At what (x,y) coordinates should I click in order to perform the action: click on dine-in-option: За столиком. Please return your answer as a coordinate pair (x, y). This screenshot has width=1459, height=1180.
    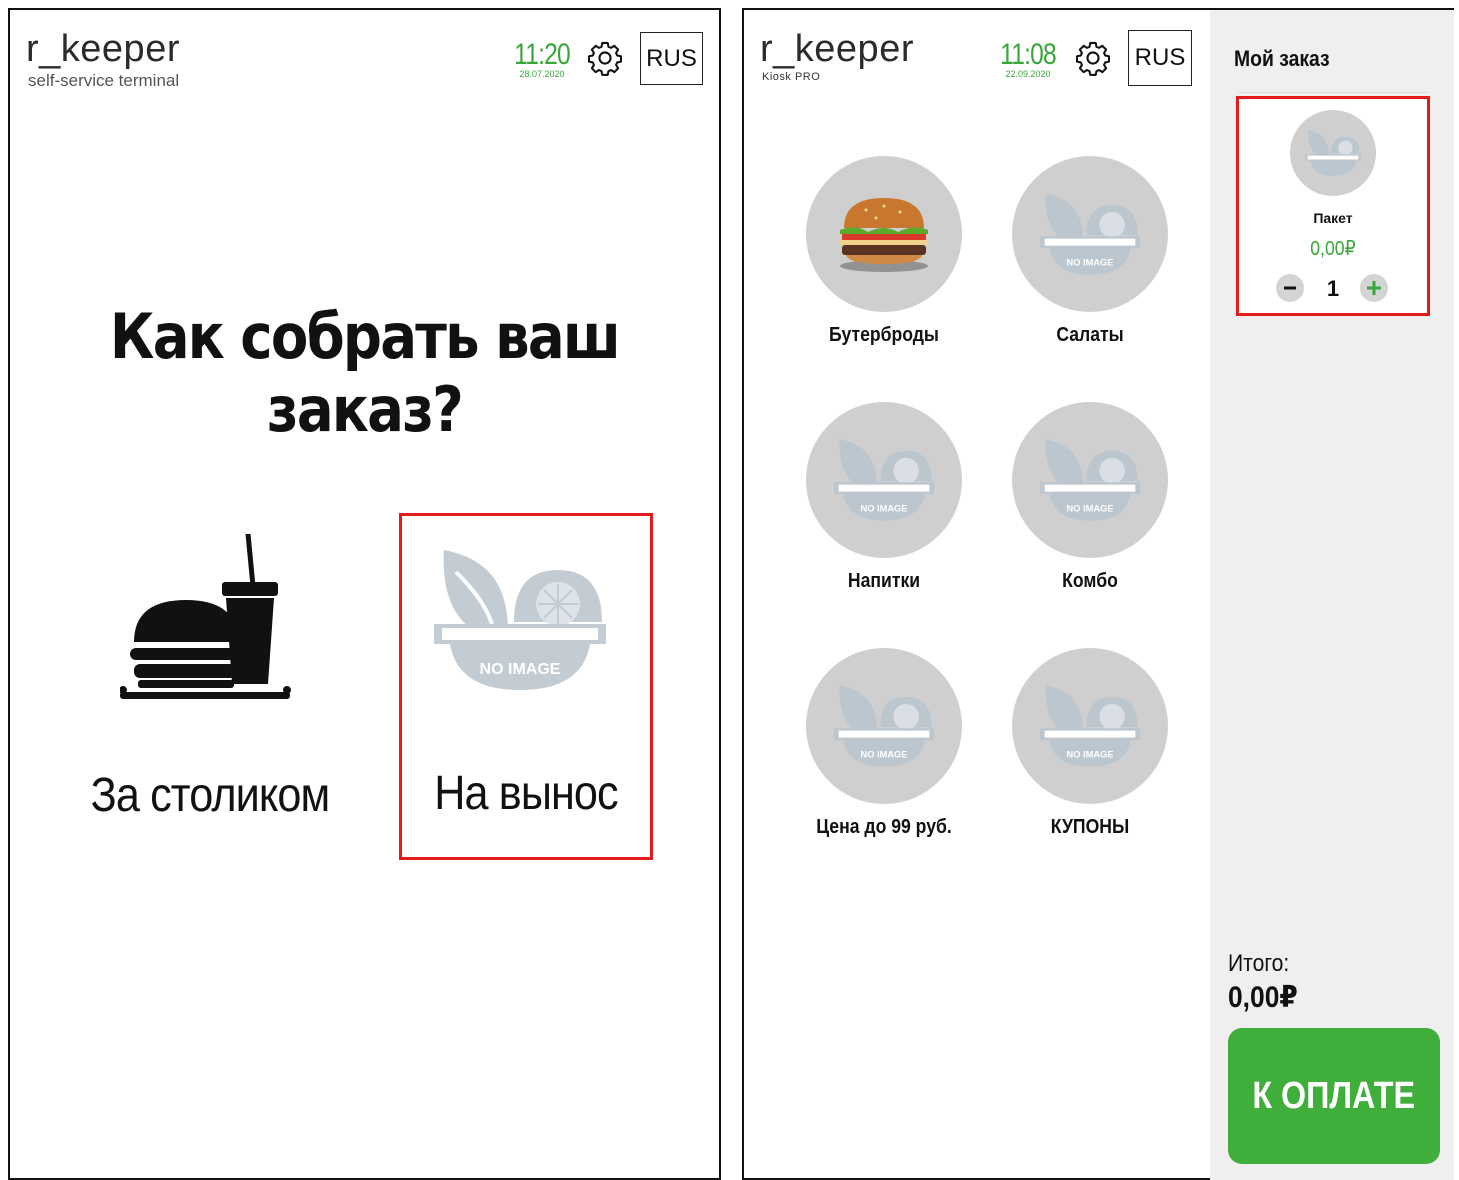
    Looking at the image, I should click on (210, 680).